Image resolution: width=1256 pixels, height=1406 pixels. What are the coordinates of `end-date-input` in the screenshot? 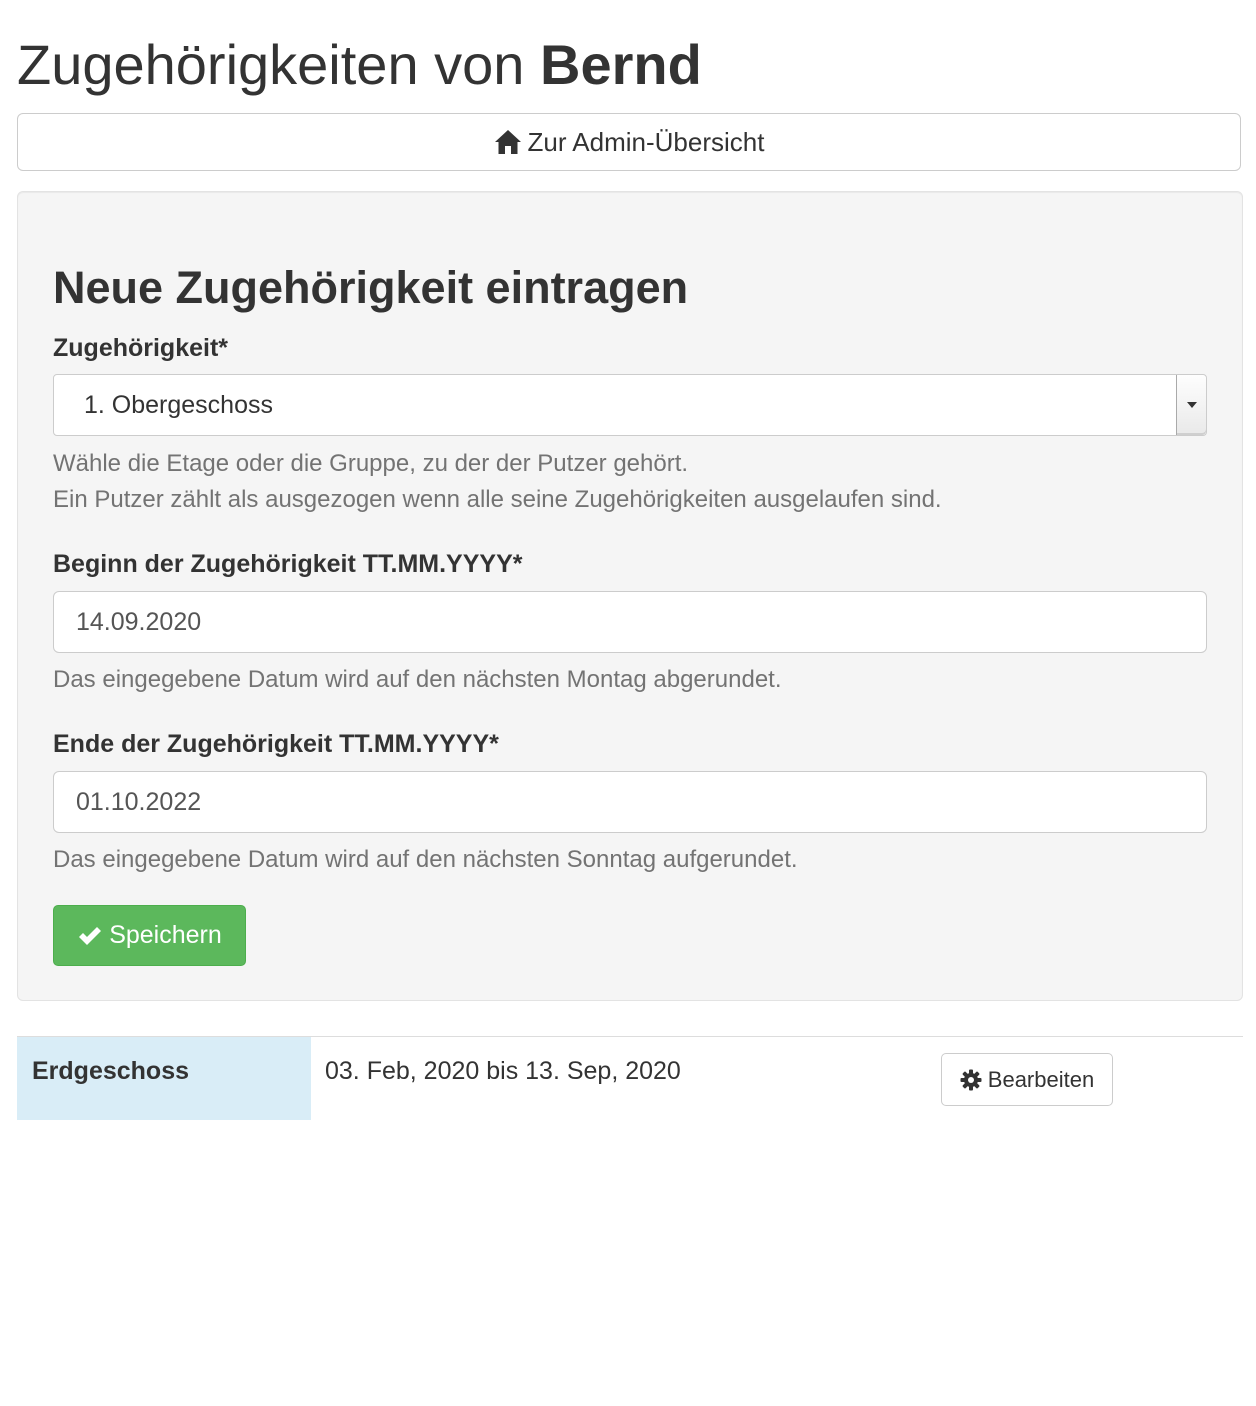 It's located at (630, 802).